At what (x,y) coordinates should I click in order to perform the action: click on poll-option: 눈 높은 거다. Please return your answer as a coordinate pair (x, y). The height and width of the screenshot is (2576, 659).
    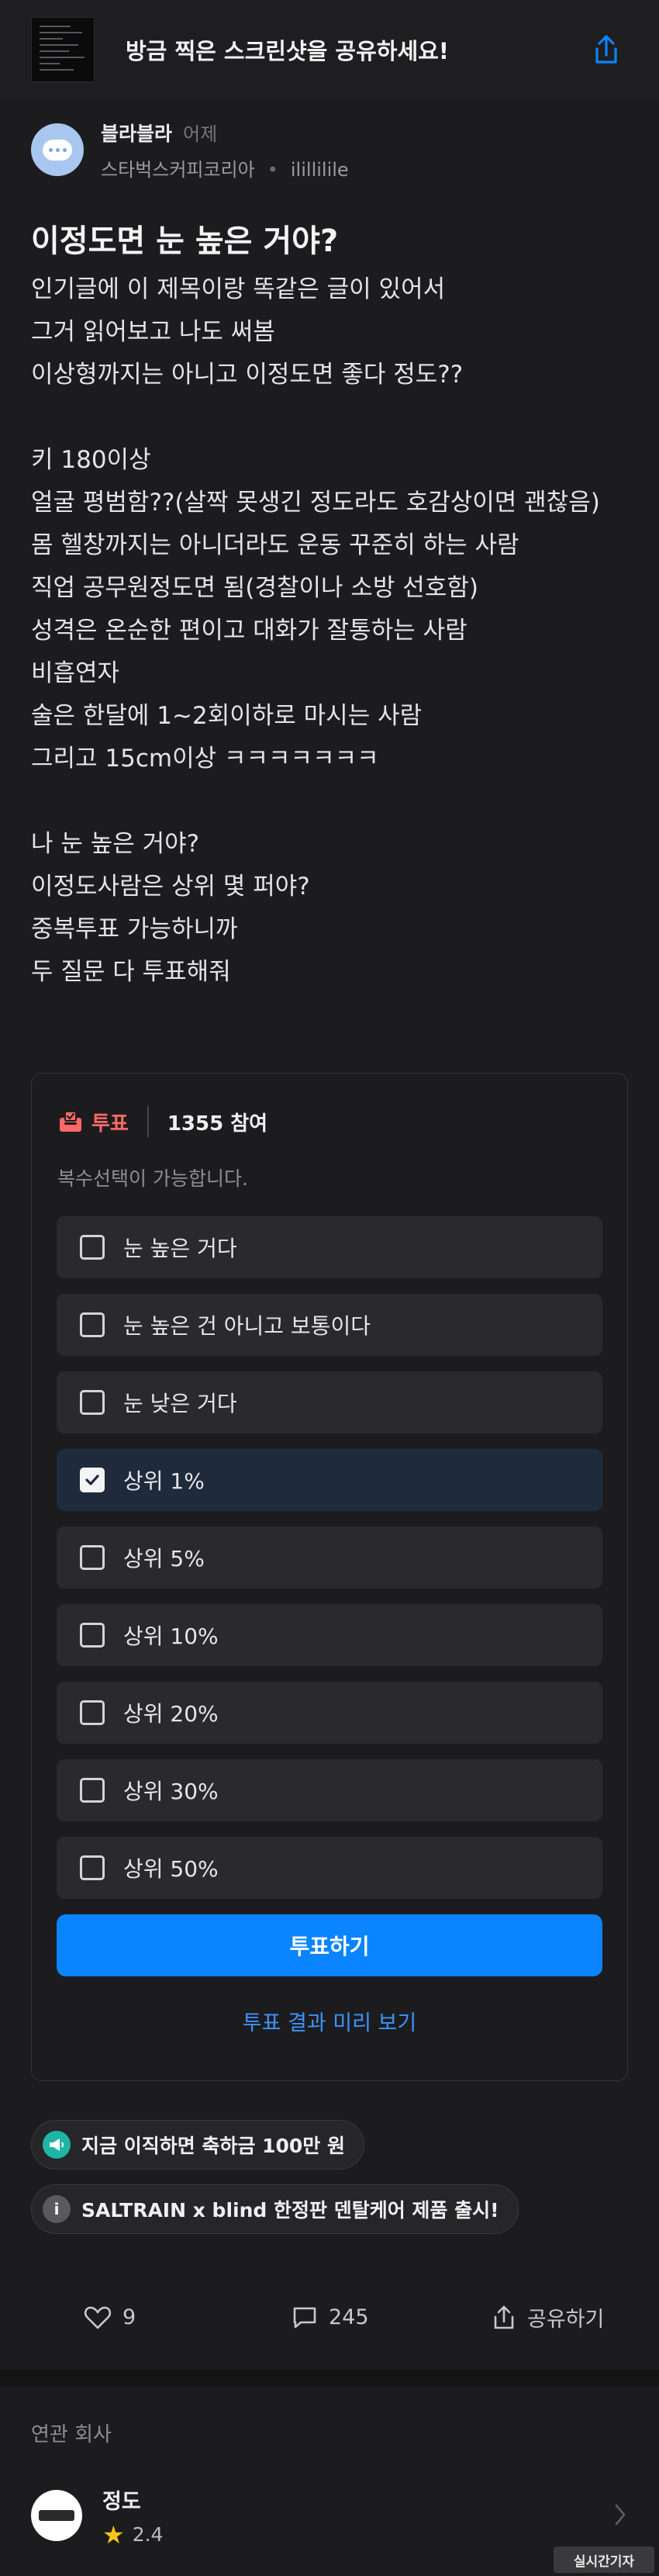
    Looking at the image, I should click on (329, 1247).